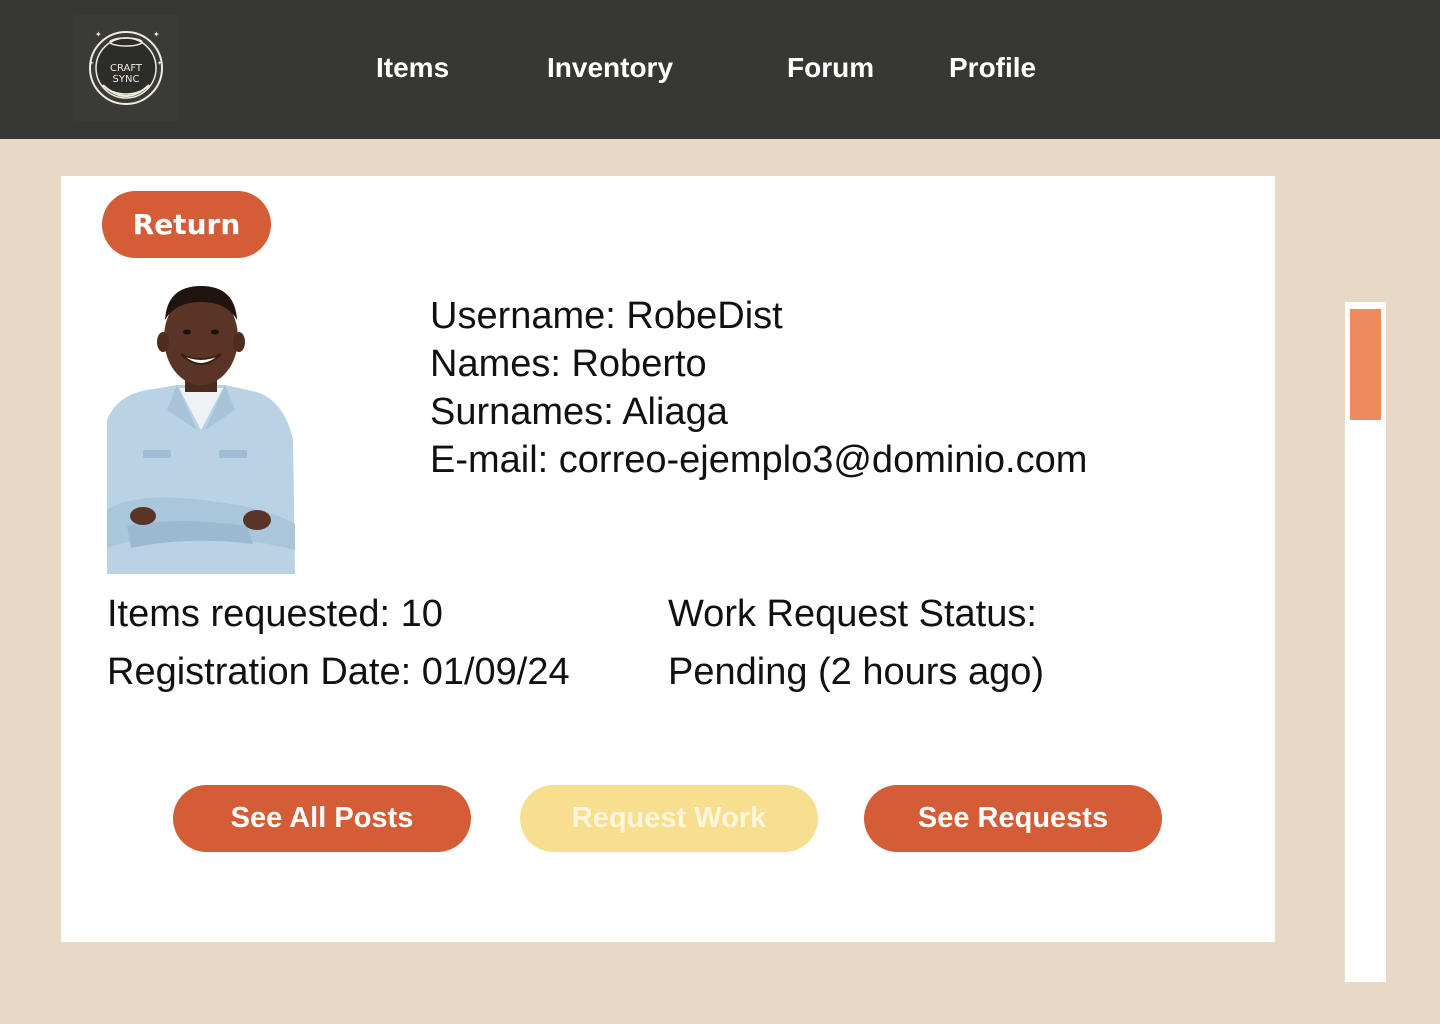 The image size is (1440, 1024). Describe the element at coordinates (830, 68) in the screenshot. I see `nav-item-forum: Forum` at that location.